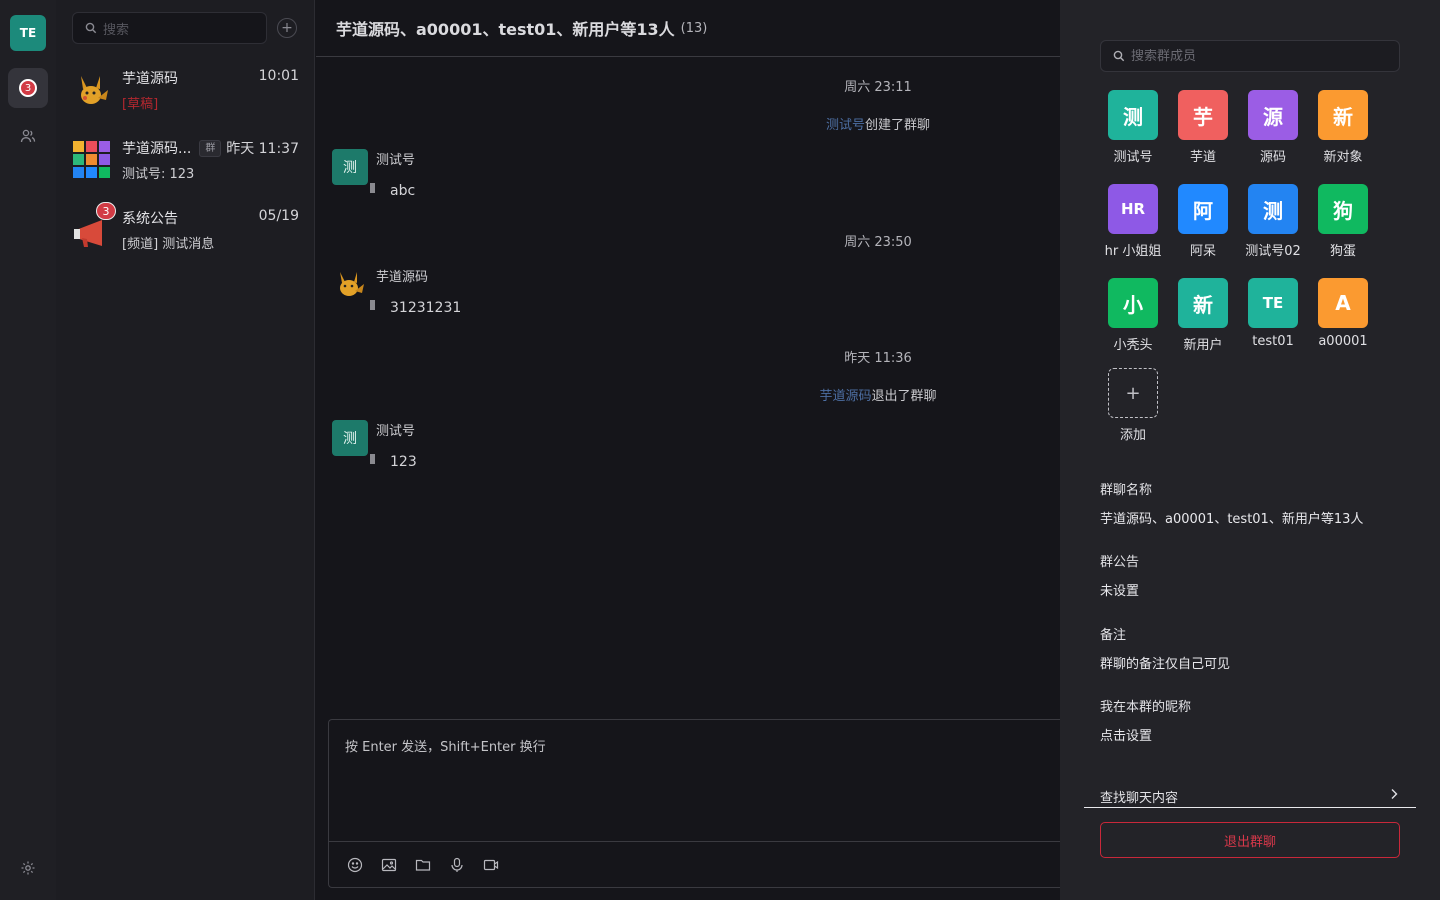 The image size is (1440, 900). What do you see at coordinates (423, 865) in the screenshot?
I see `folder-icon` at bounding box center [423, 865].